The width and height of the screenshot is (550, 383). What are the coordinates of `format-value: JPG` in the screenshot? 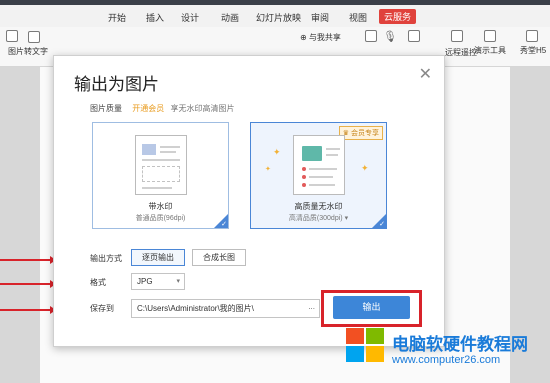 It's located at (145, 281).